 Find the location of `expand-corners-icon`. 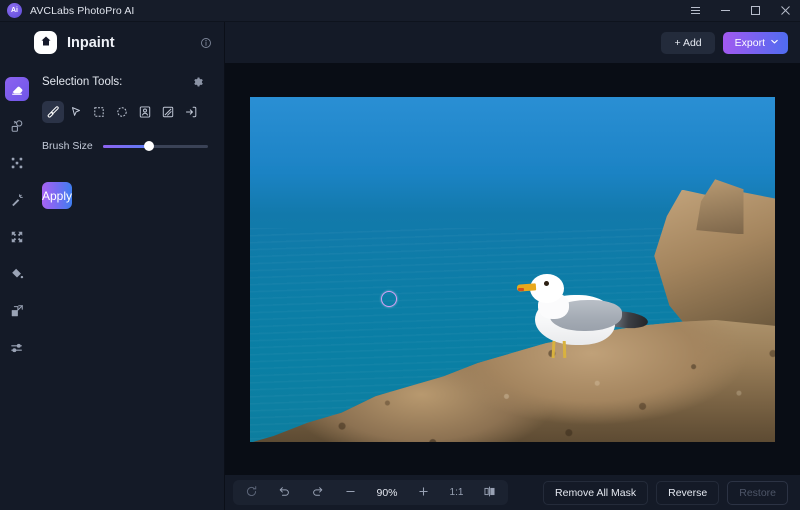

expand-corners-icon is located at coordinates (17, 237).